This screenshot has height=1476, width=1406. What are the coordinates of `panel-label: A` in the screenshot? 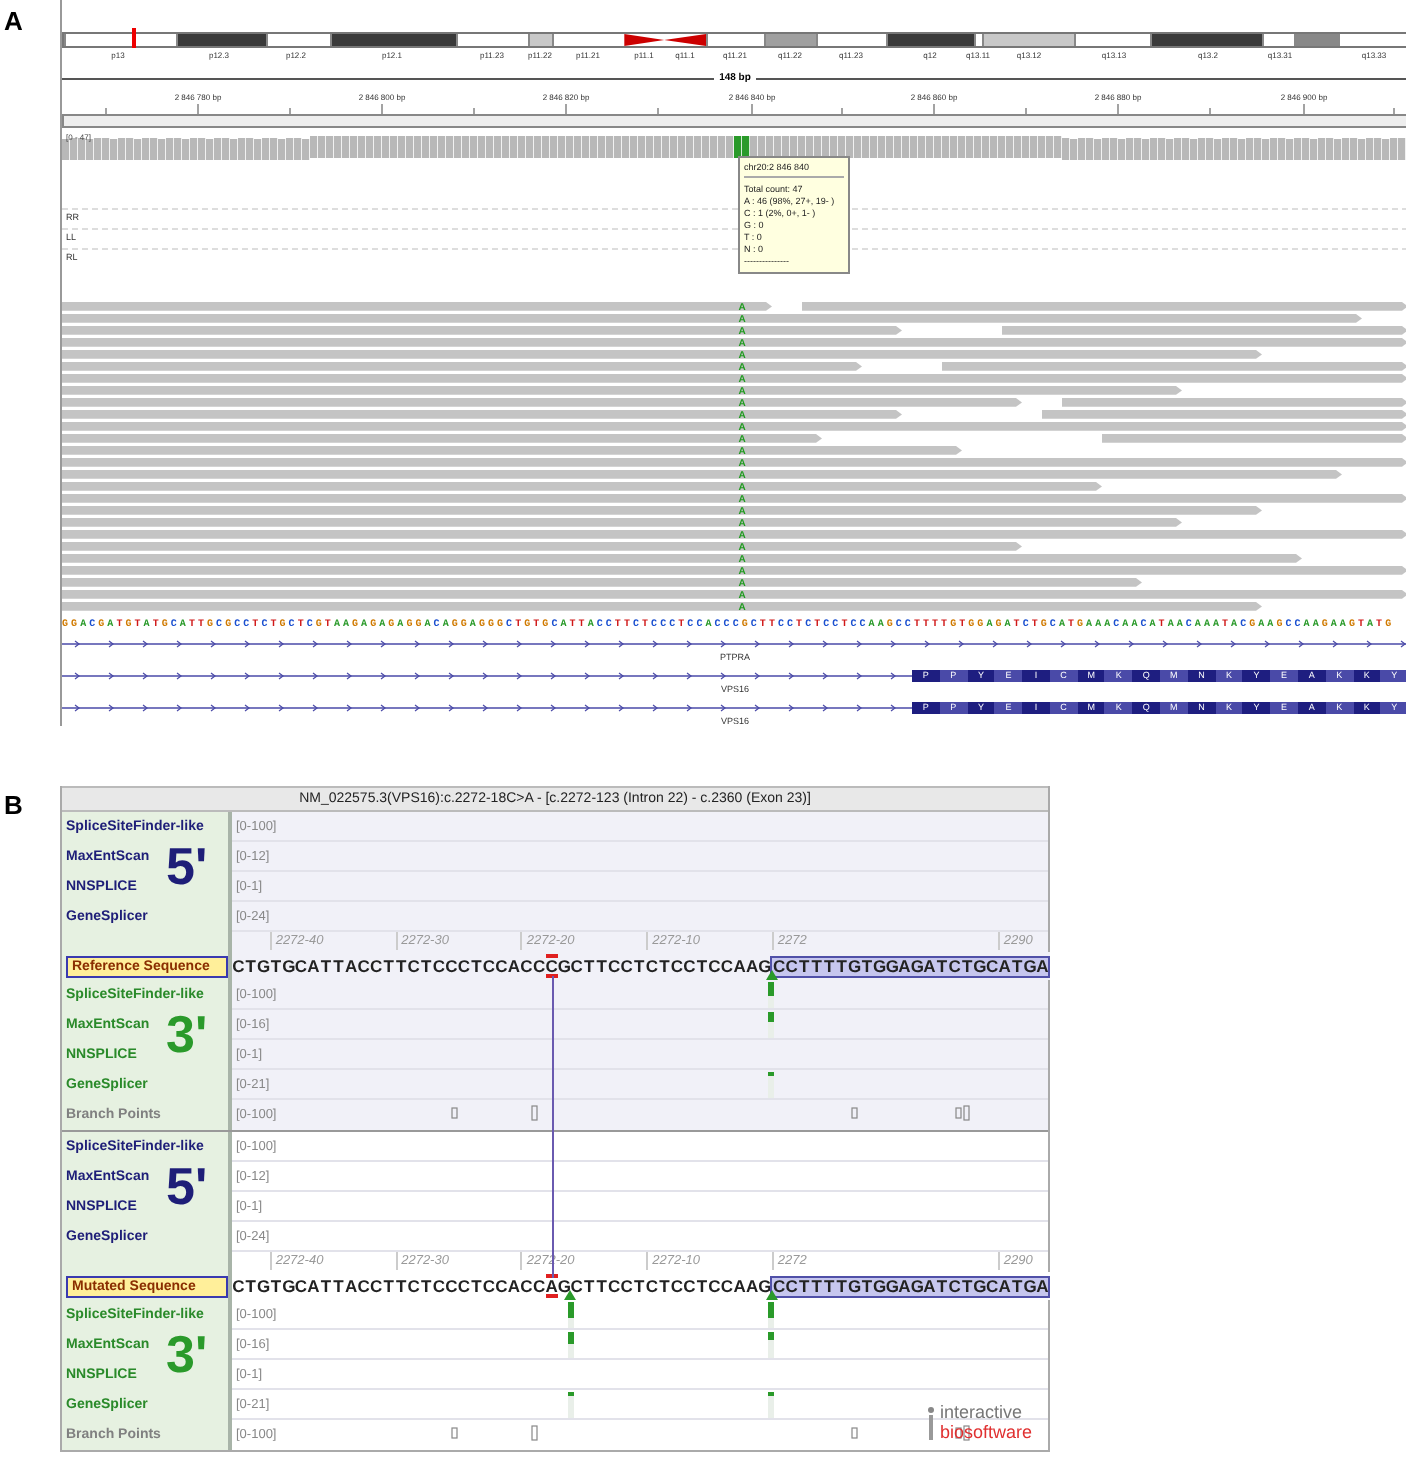 It's located at (14, 21).